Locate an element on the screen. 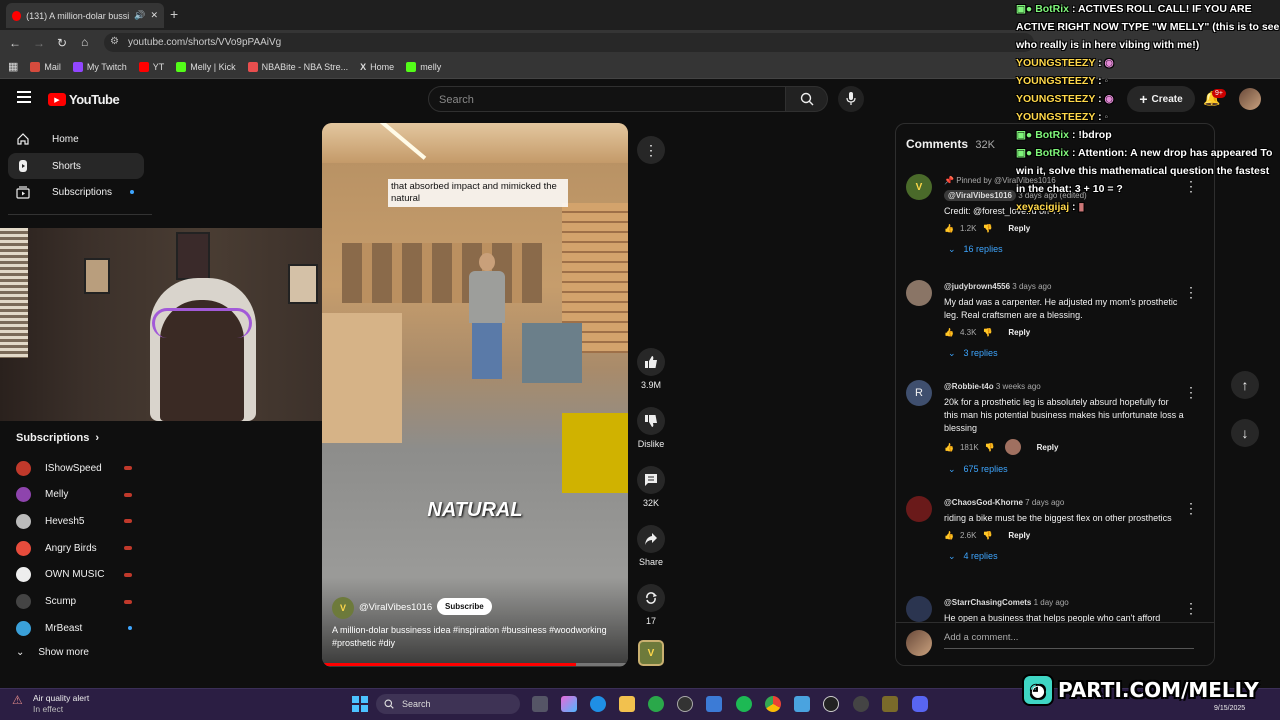  bookmark-x-home: X Home is located at coordinates (377, 67).